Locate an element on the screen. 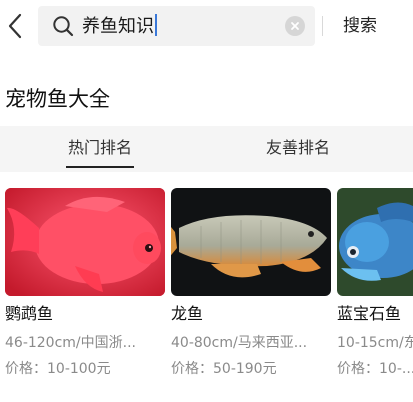 Image resolution: width=413 pixels, height=402 pixels. top-bar: 养鱼知识 搜索 is located at coordinates (206, 29).